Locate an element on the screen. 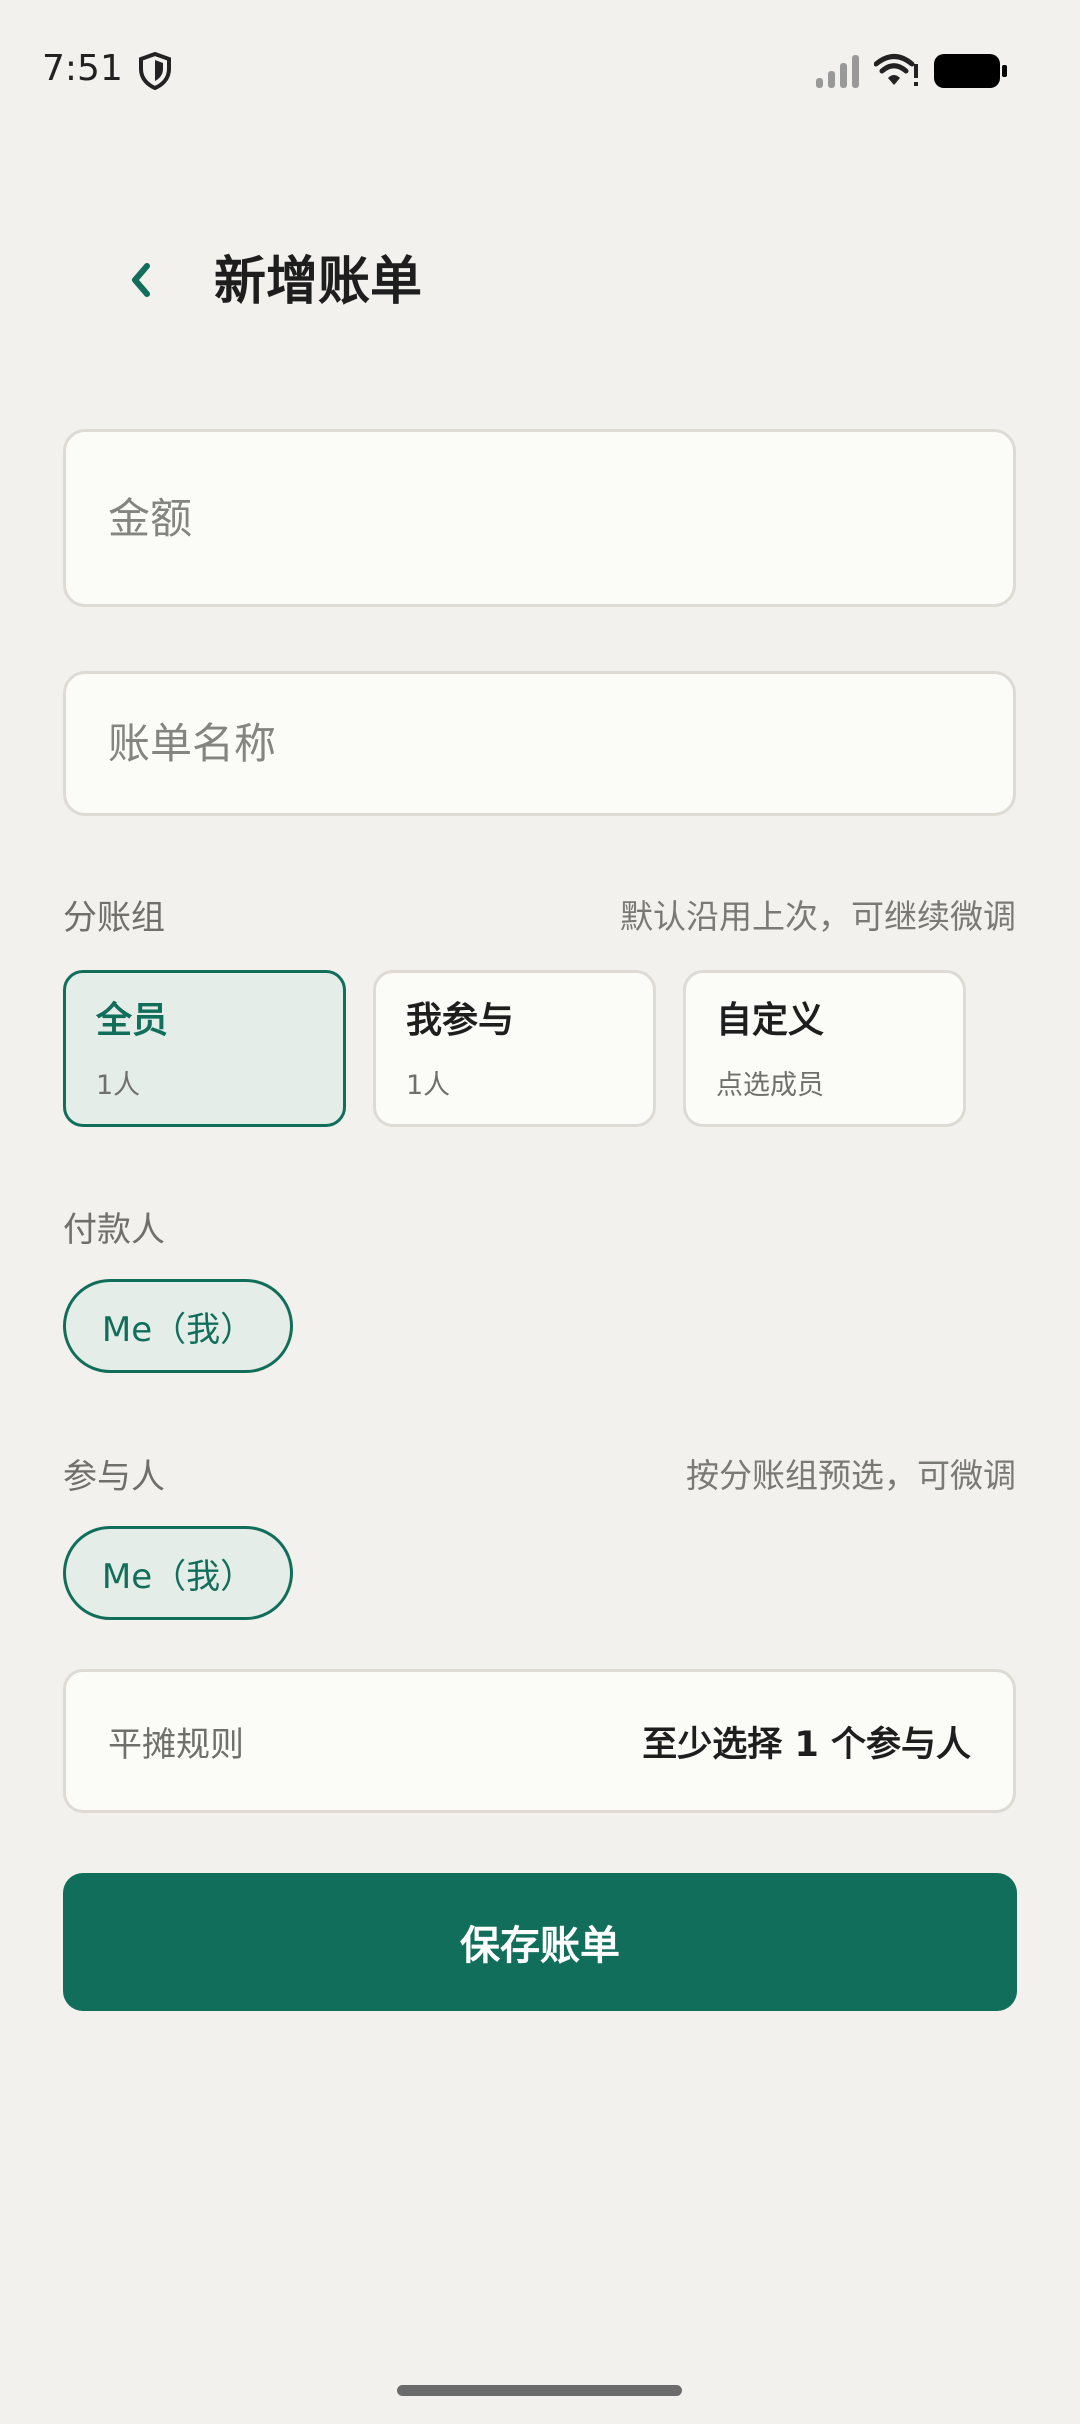  amount-field is located at coordinates (539, 518).